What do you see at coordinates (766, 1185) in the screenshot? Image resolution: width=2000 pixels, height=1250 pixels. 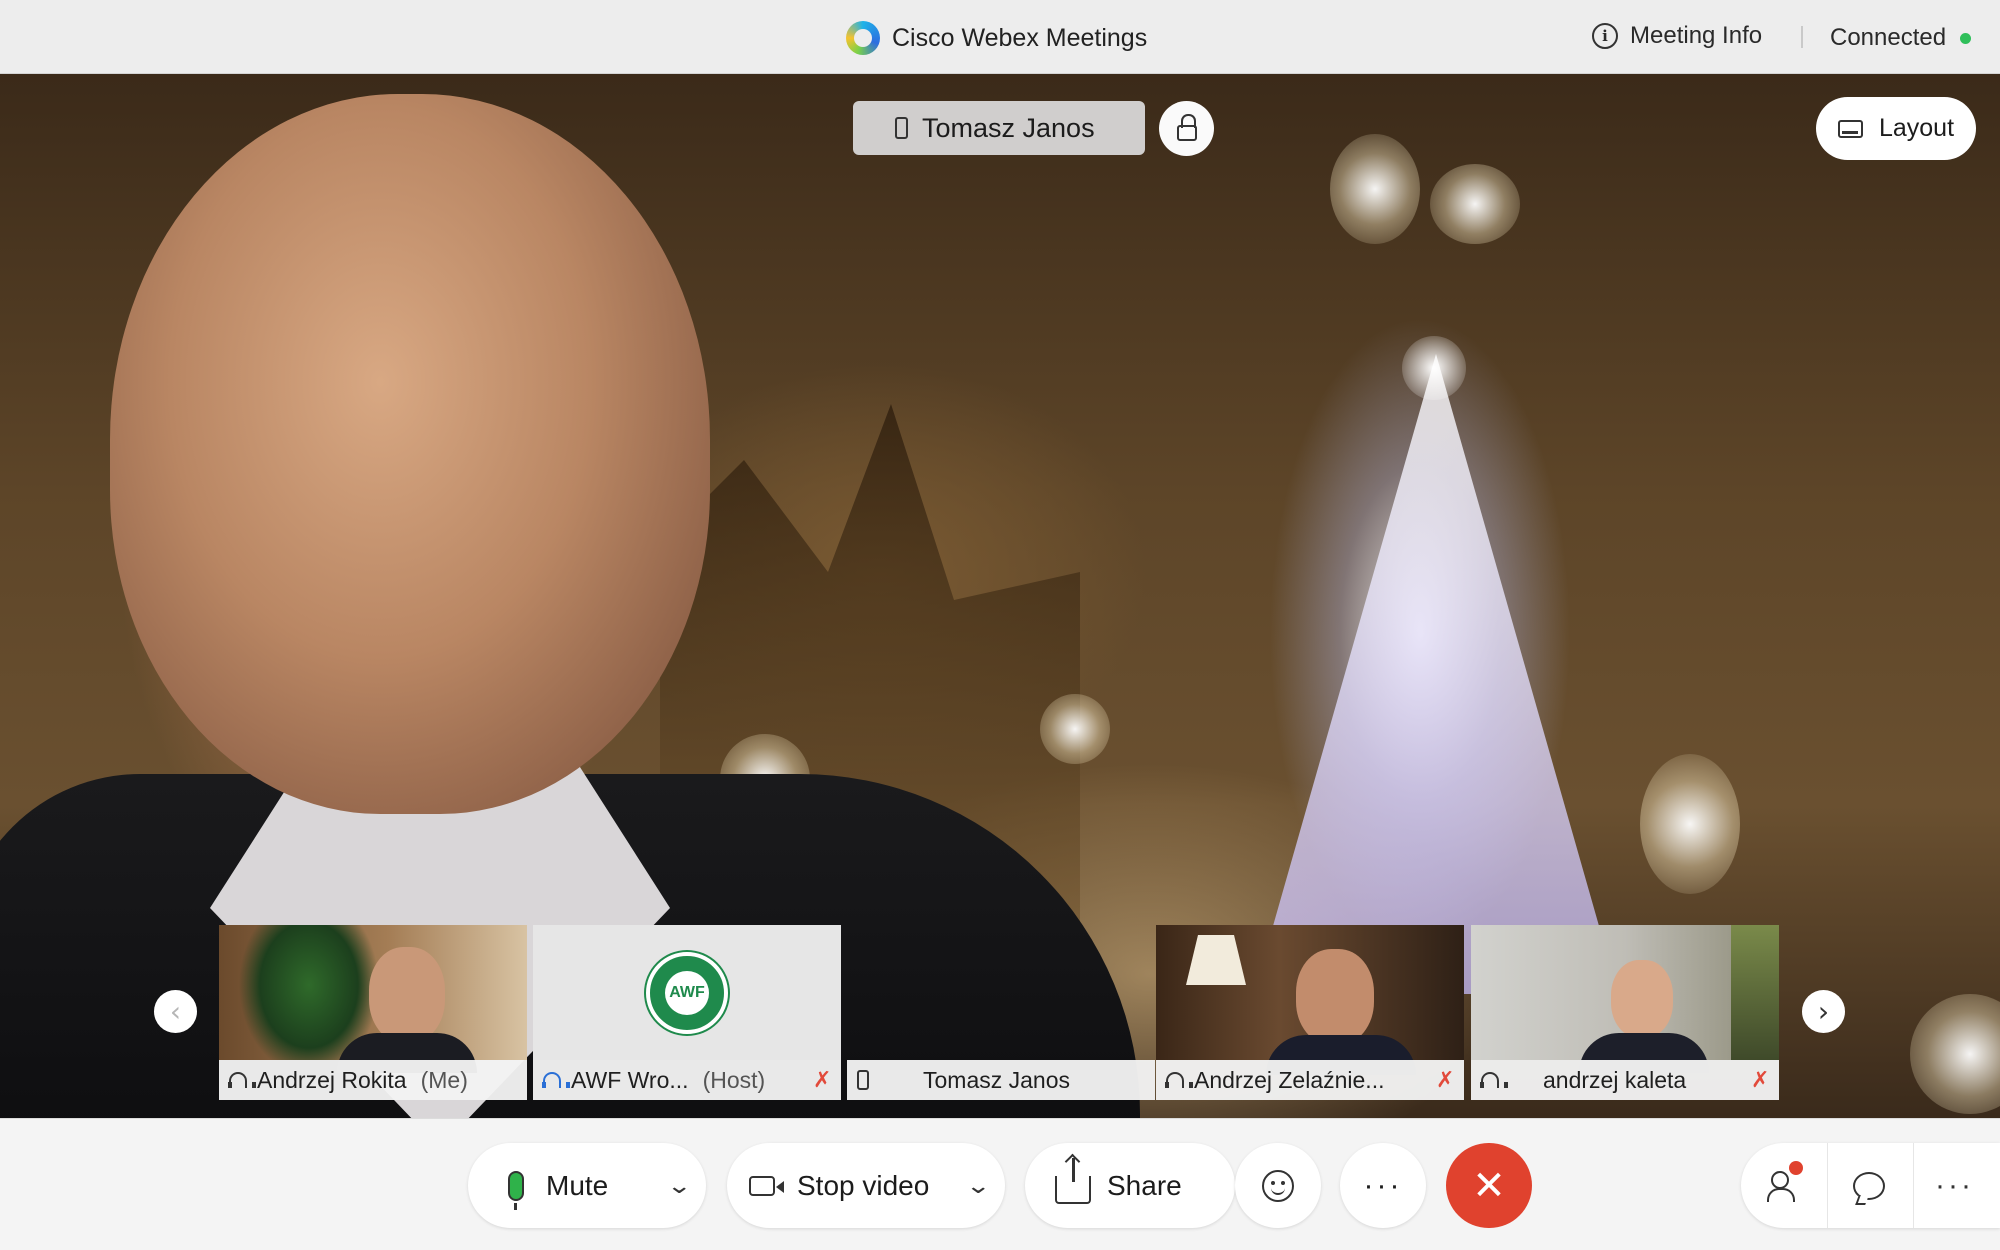 I see `video-camera-icon` at bounding box center [766, 1185].